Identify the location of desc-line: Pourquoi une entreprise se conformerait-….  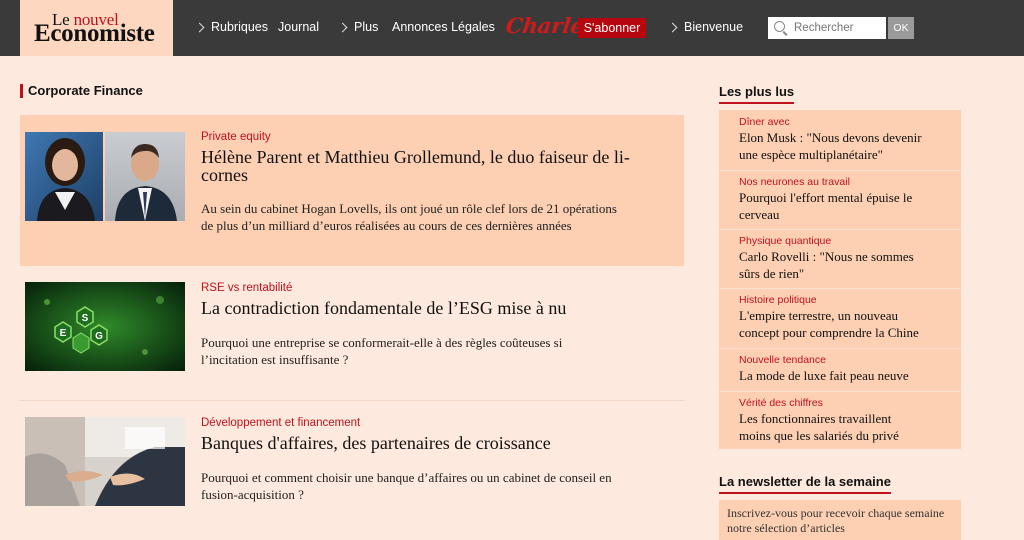
(382, 342).